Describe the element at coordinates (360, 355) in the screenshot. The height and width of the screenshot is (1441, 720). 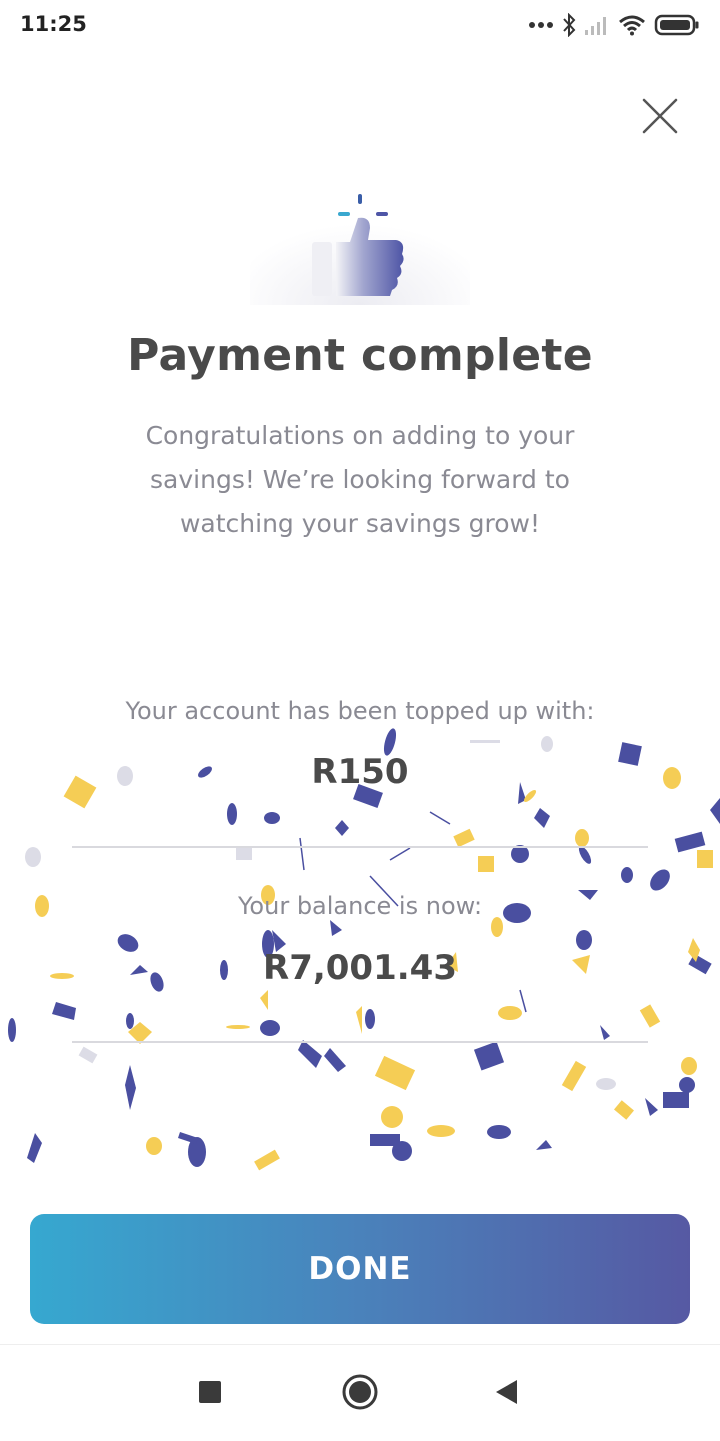
I see `page-title: Payment complete` at that location.